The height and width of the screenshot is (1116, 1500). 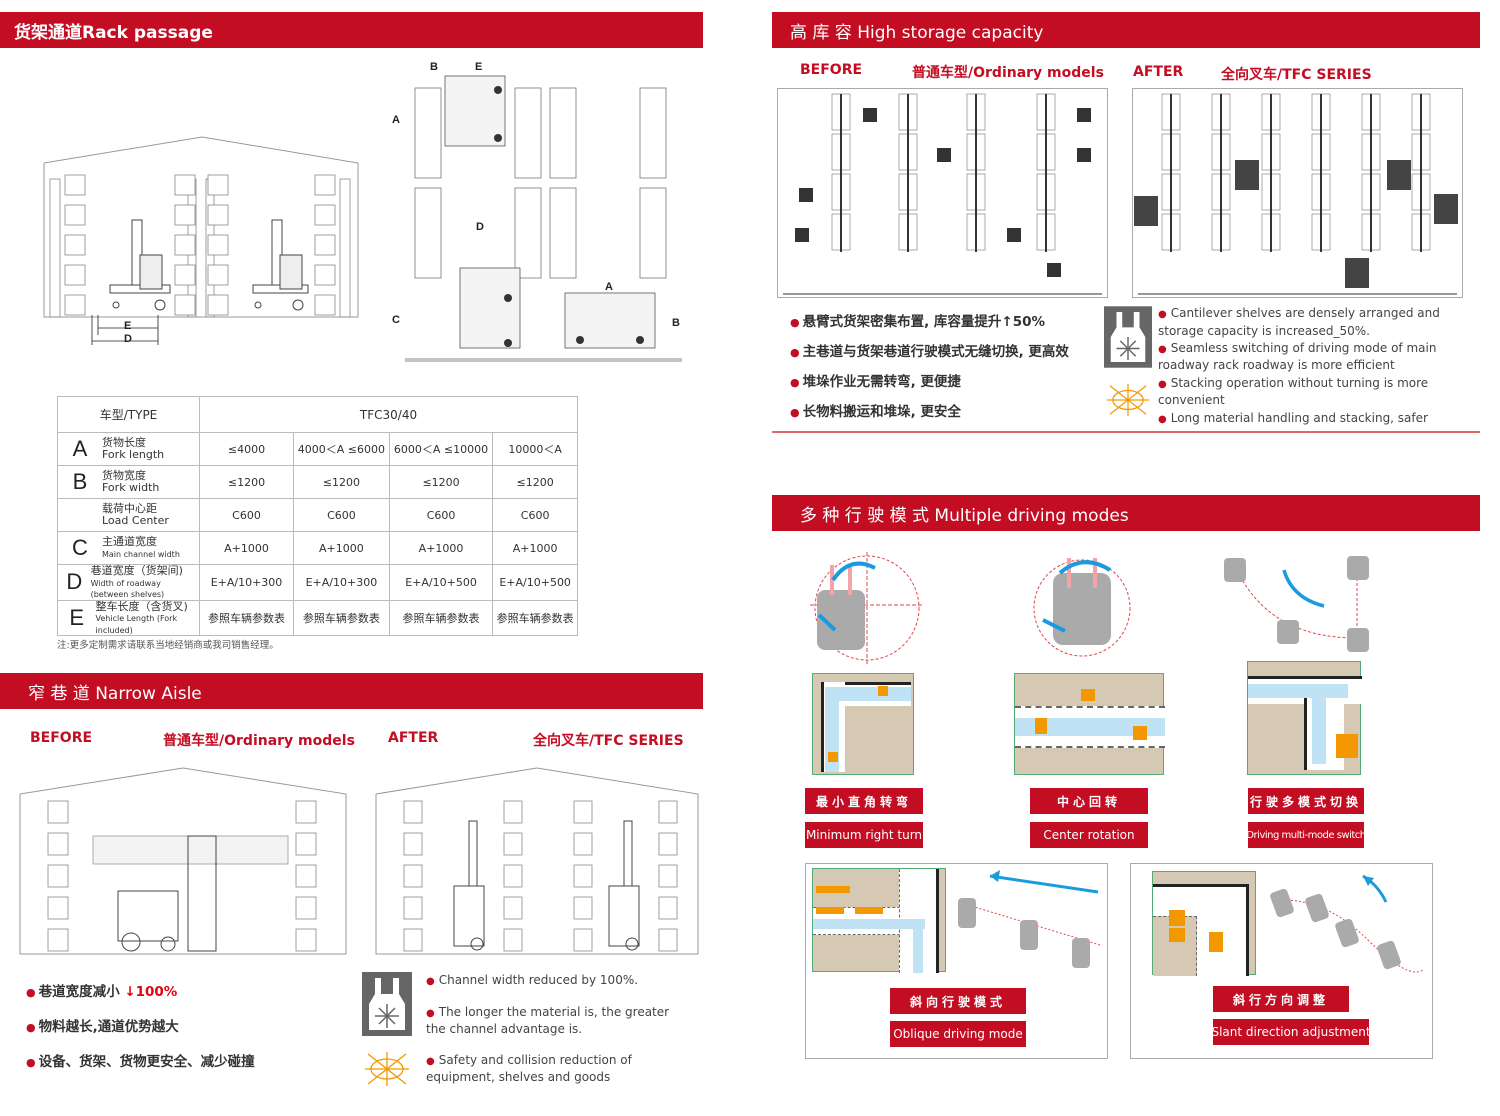 What do you see at coordinates (1128, 337) in the screenshot?
I see `omni-fork-icon` at bounding box center [1128, 337].